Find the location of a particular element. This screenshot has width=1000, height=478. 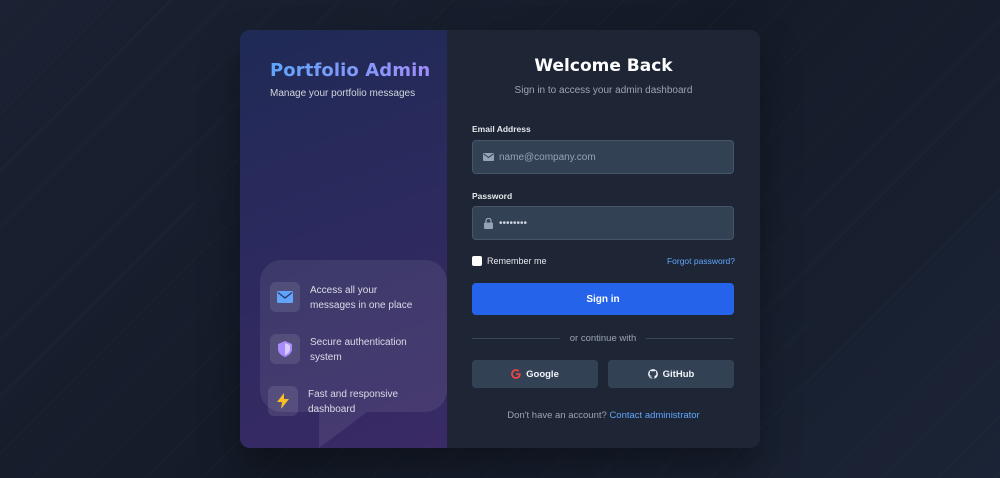

remember-me: Remember me is located at coordinates (509, 261).